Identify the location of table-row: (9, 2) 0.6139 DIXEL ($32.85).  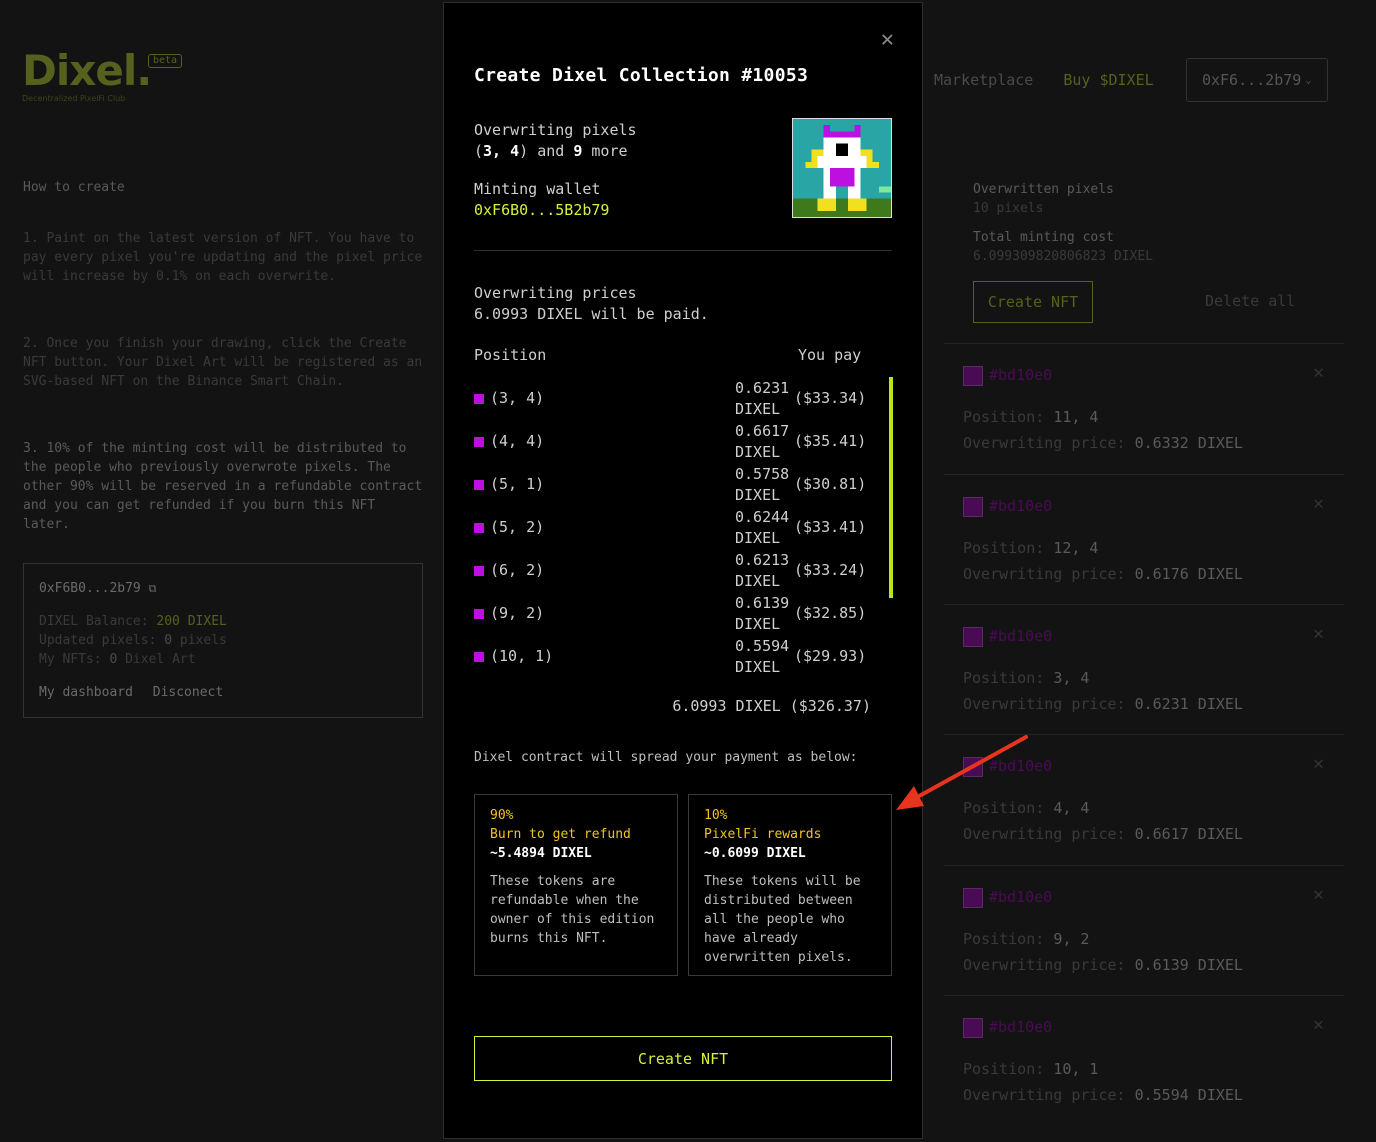
(674, 613).